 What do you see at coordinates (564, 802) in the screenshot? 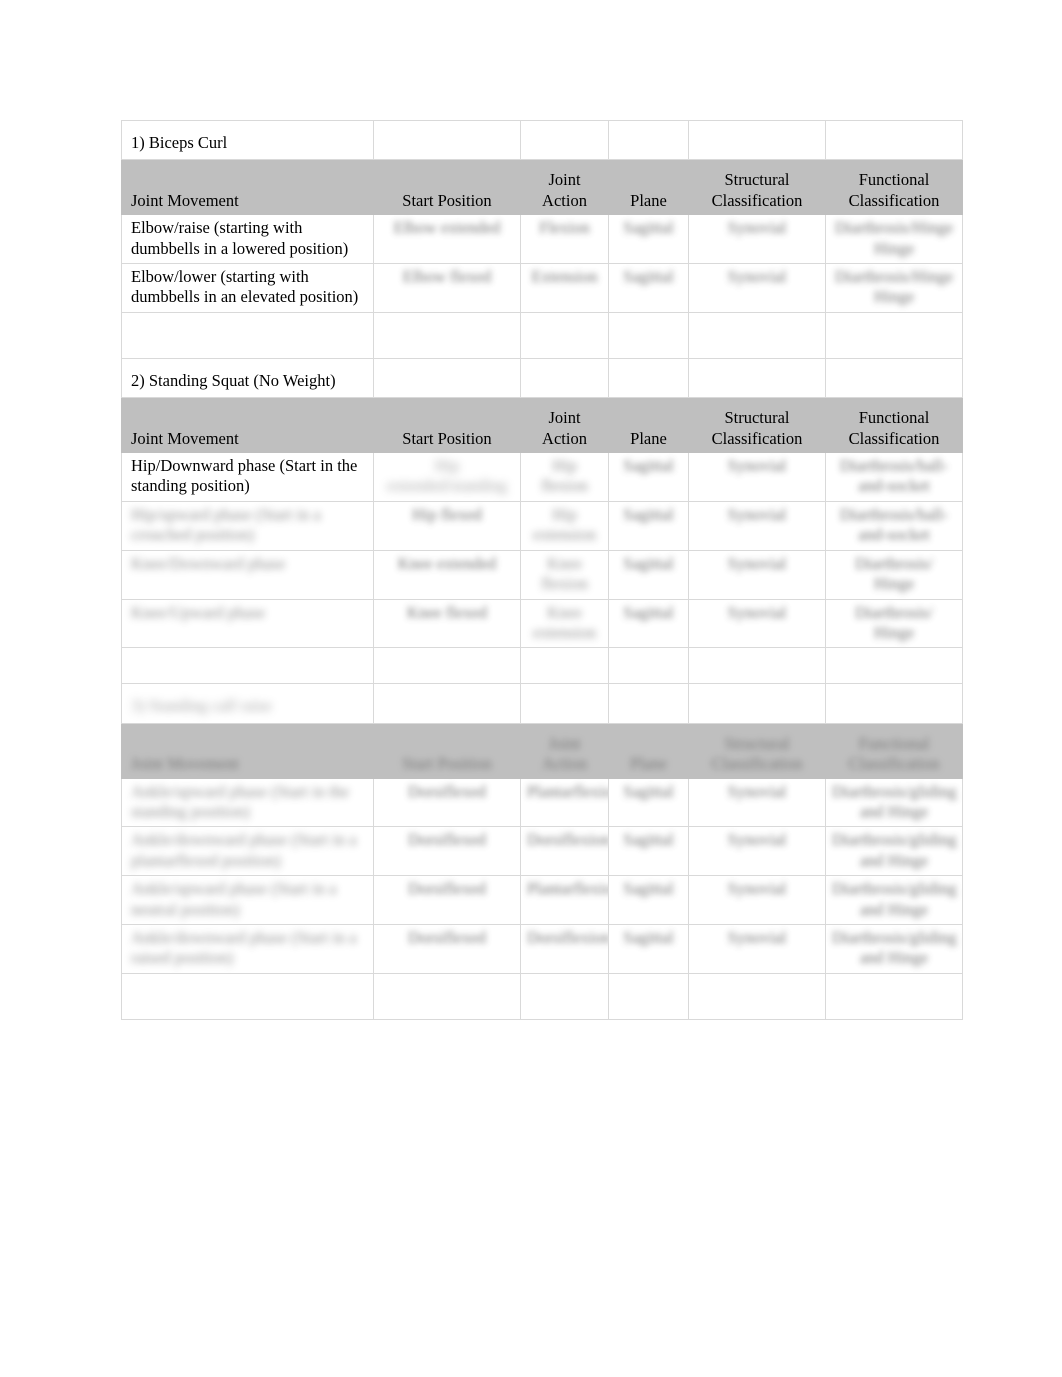
I see `cell-joint-action: Plantarflexion` at bounding box center [564, 802].